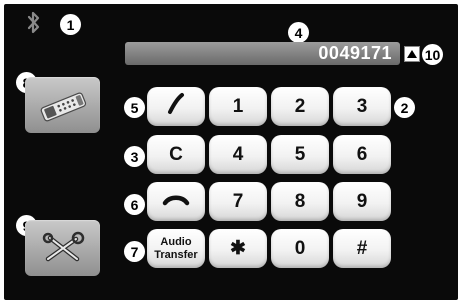 This screenshot has height=304, width=462. What do you see at coordinates (300, 248) in the screenshot?
I see `key-0: 0` at bounding box center [300, 248].